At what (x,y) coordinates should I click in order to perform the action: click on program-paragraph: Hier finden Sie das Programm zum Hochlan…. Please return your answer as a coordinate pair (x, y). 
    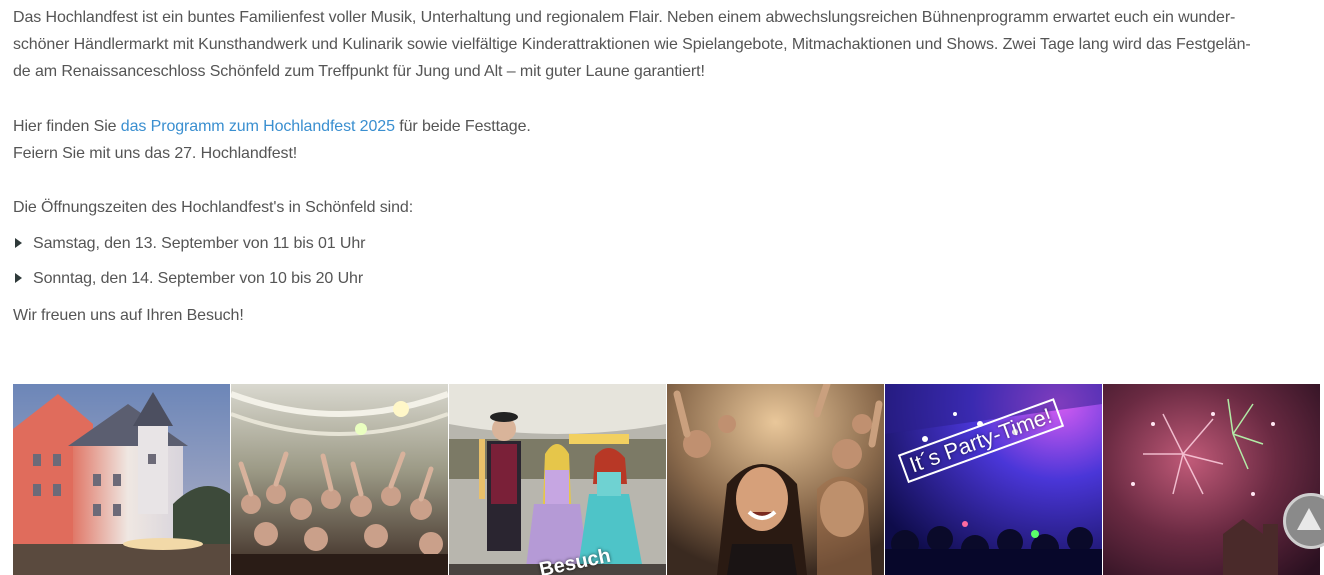
    Looking at the image, I should click on (272, 140).